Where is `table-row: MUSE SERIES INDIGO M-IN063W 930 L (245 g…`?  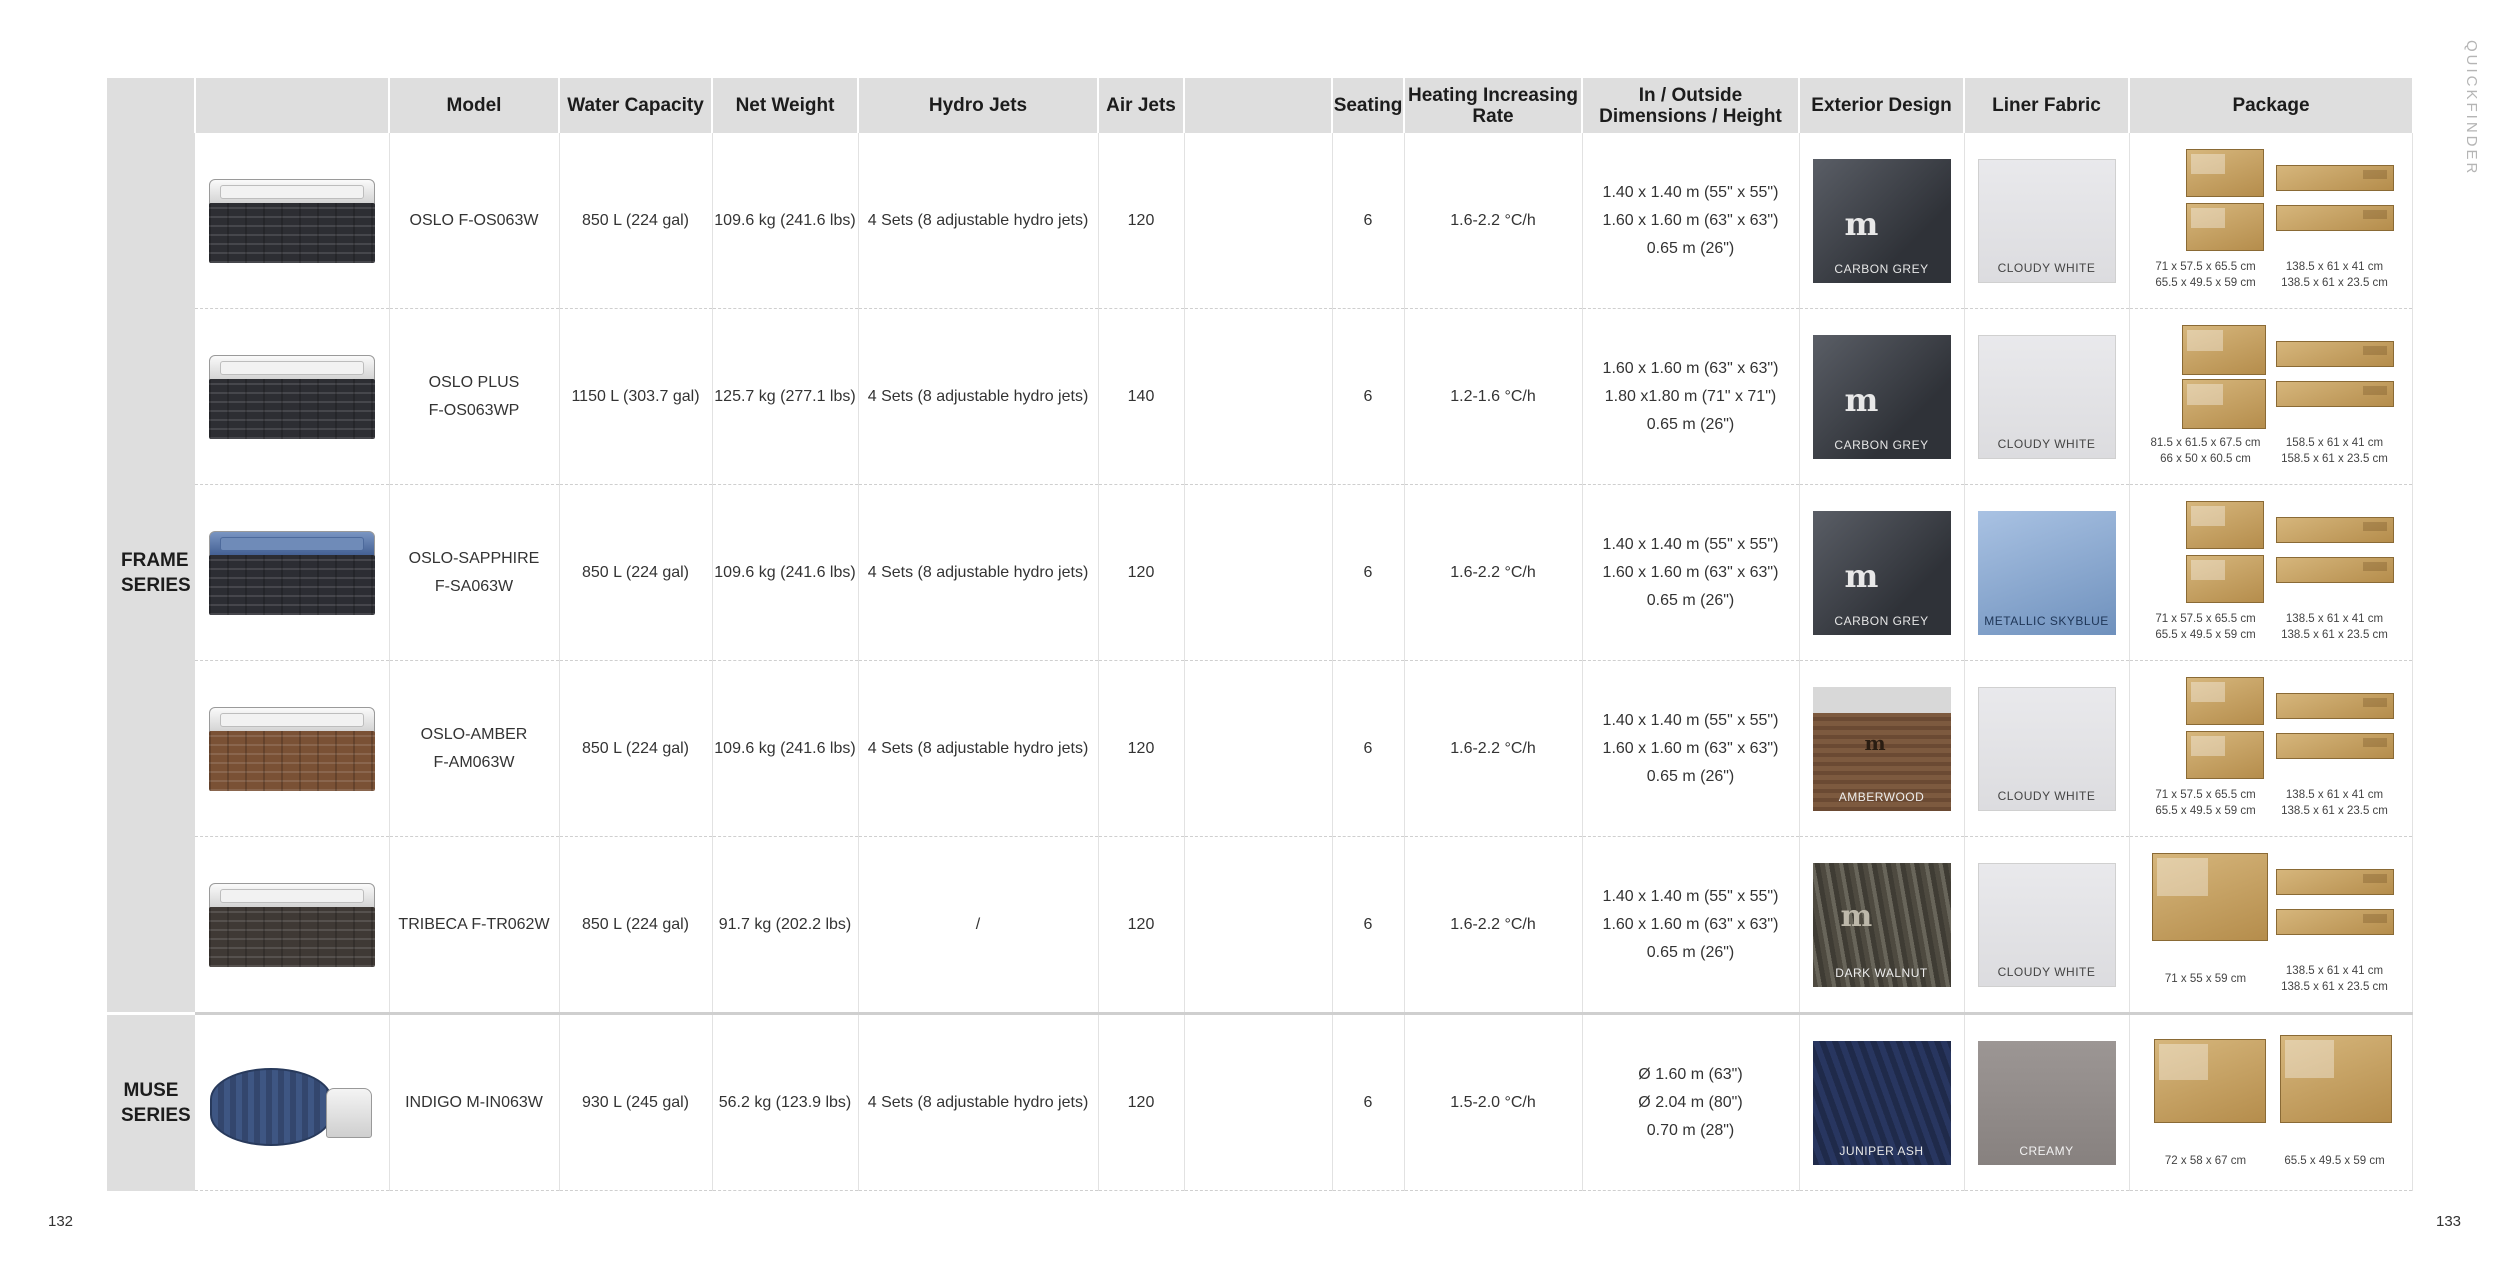
table-row: MUSE SERIES INDIGO M-IN063W 930 L (245 g… is located at coordinates (1260, 1101).